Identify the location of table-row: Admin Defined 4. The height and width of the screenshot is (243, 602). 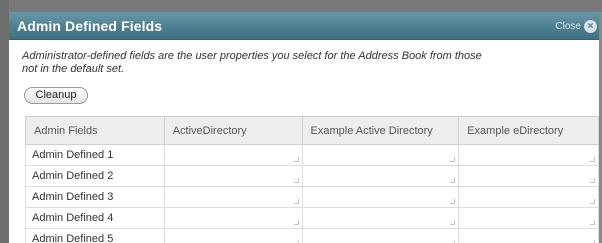
(312, 218).